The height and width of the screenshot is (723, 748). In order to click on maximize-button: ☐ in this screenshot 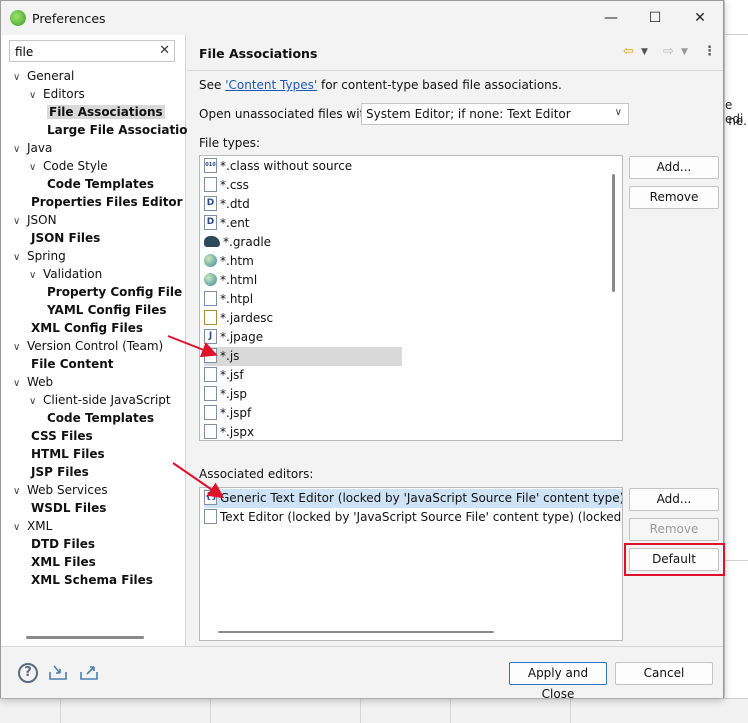, I will do `click(655, 18)`.